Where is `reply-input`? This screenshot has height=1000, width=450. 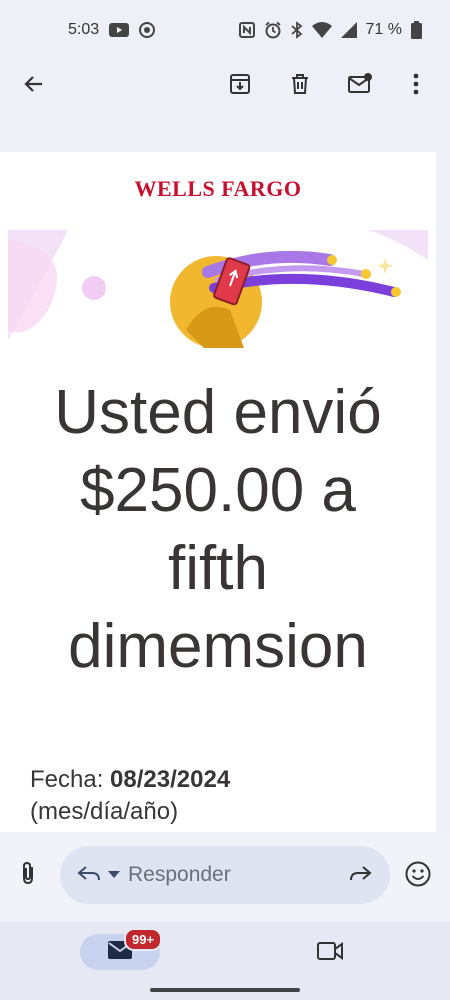 reply-input is located at coordinates (223, 875).